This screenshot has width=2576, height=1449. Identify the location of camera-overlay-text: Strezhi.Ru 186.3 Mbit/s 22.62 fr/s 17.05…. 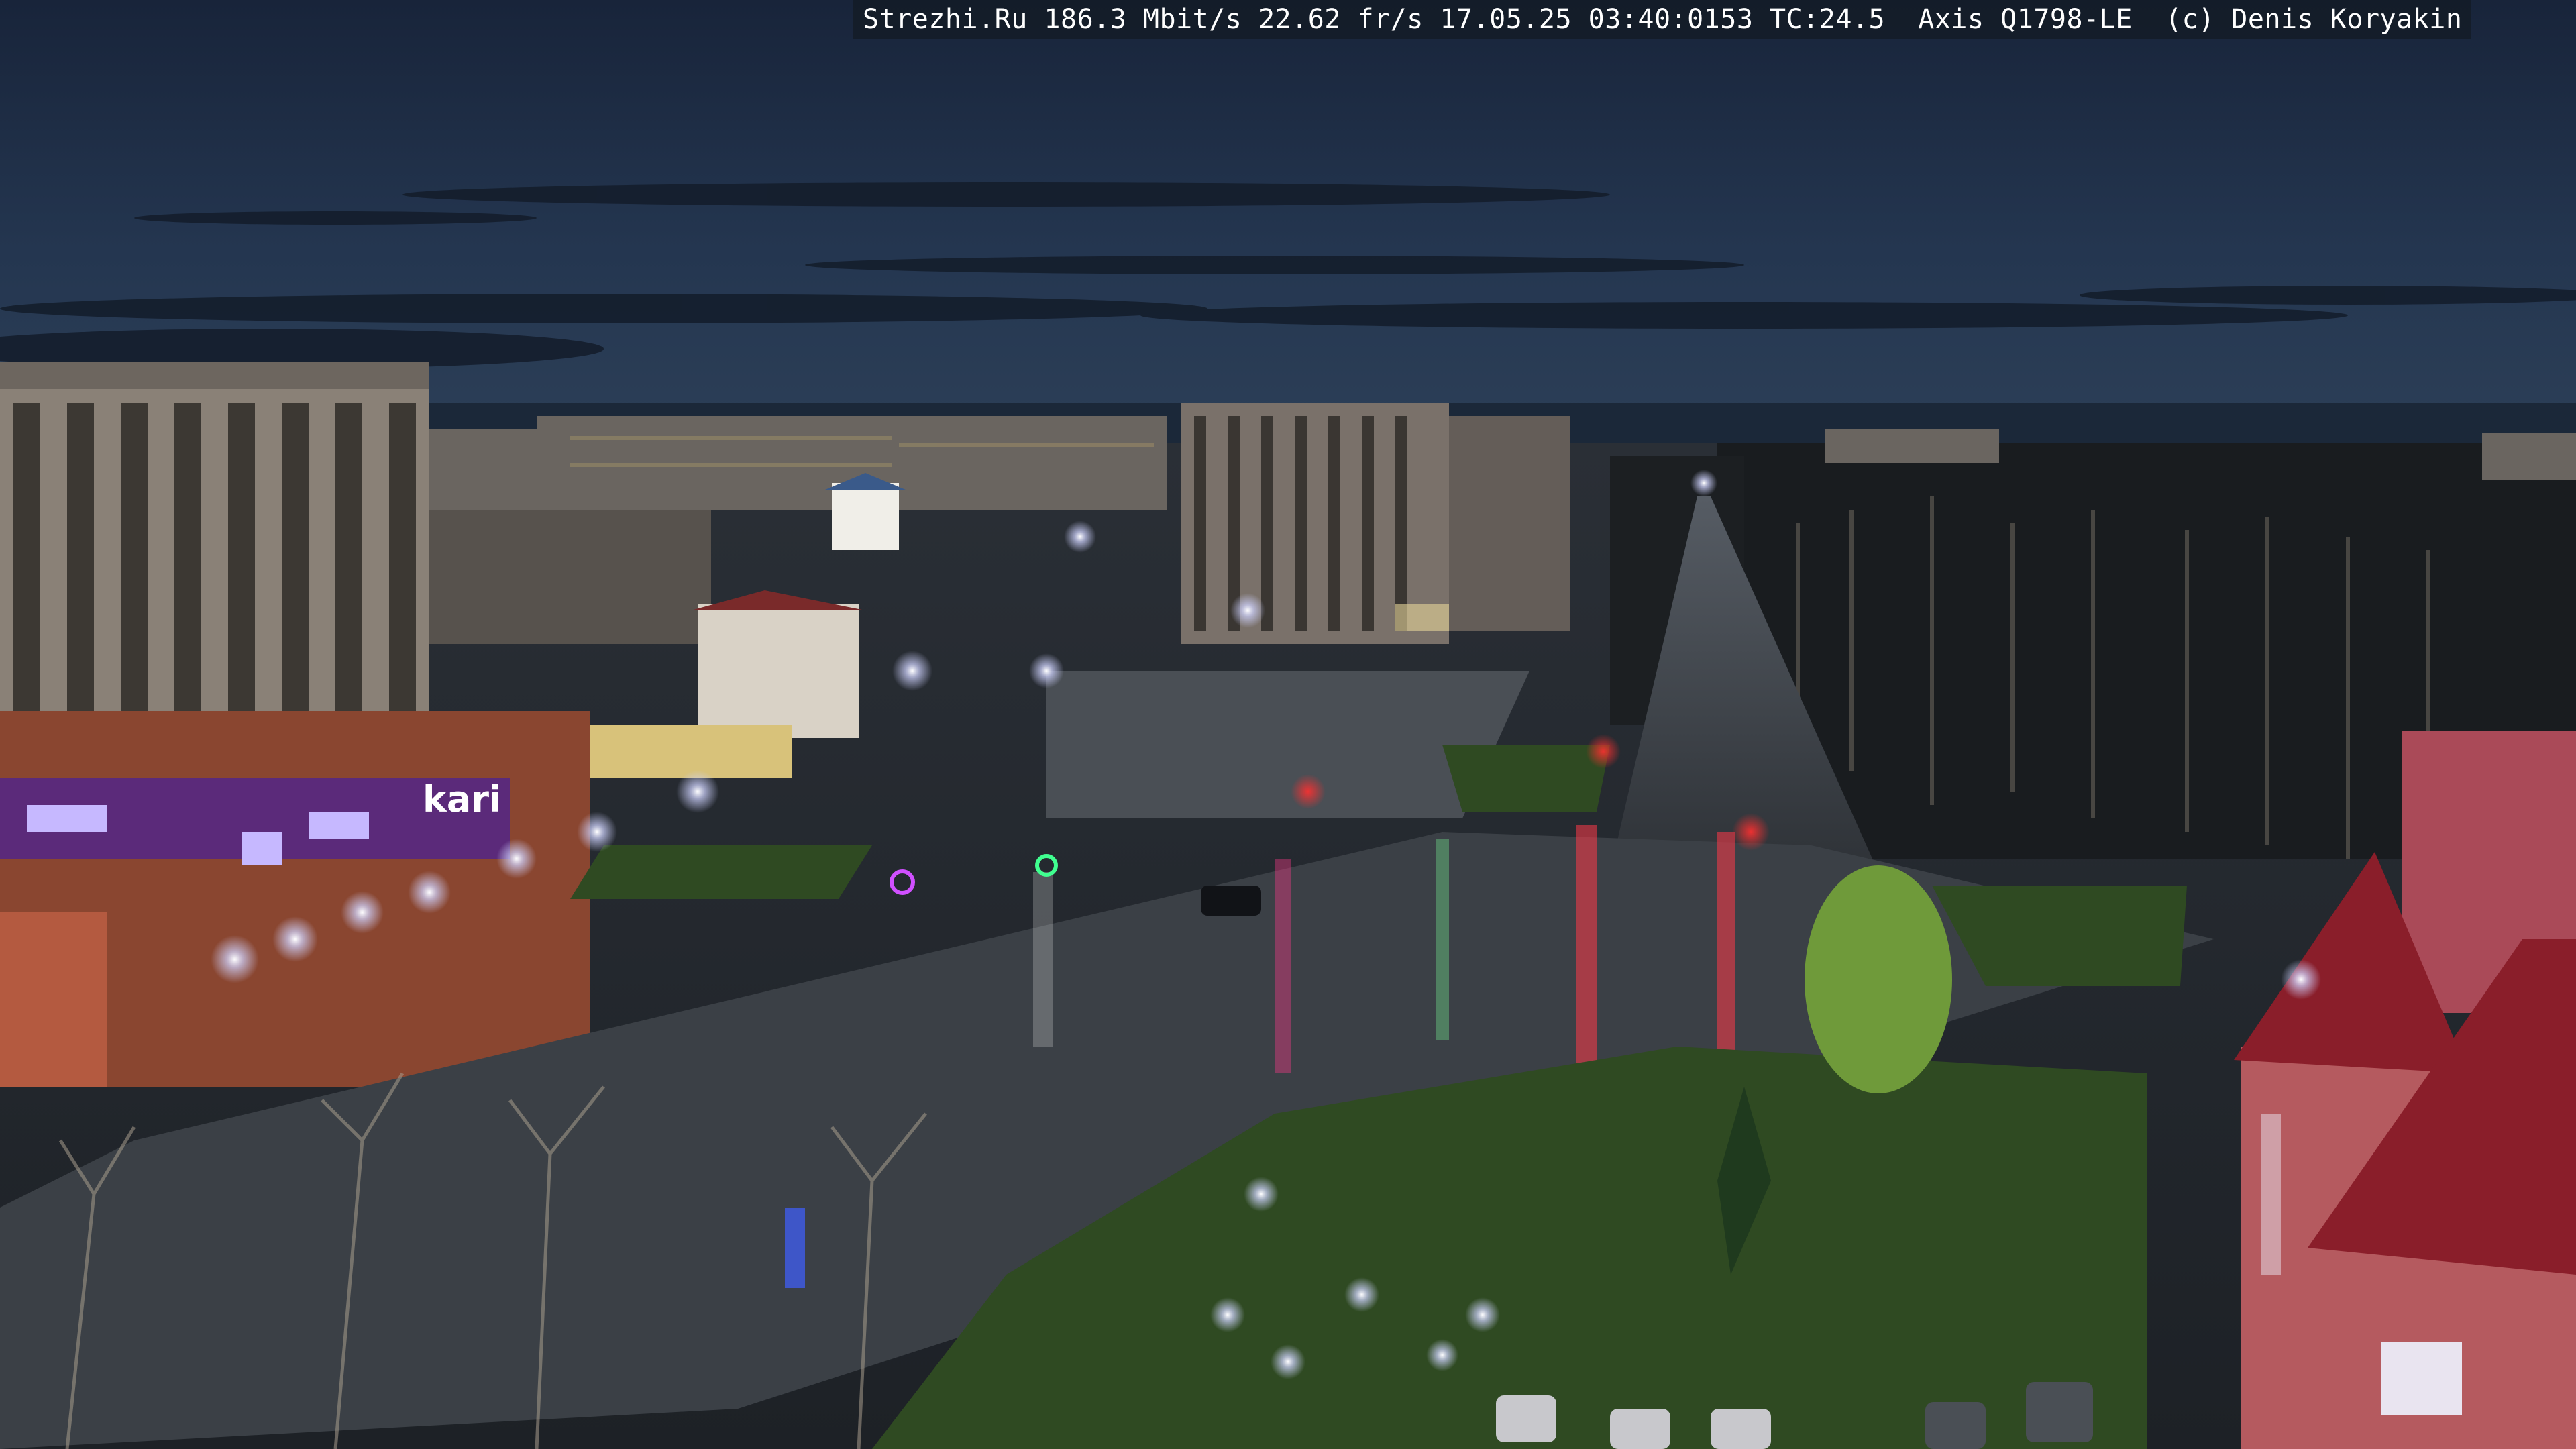
(1662, 19).